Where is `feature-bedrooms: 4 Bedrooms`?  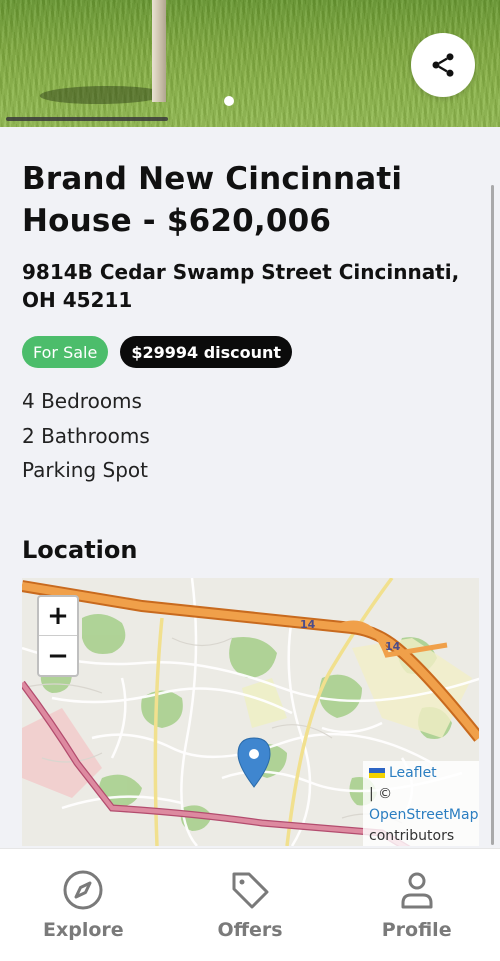 feature-bedrooms: 4 Bedrooms is located at coordinates (82, 401).